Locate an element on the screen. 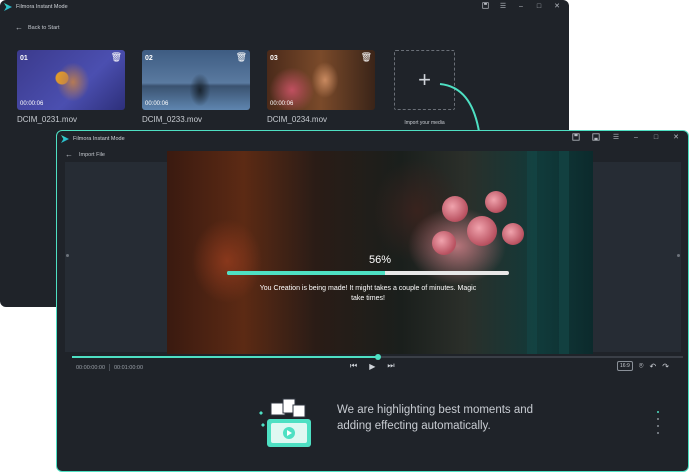 The width and height of the screenshot is (690, 473). progress-percent: 56% is located at coordinates (380, 260).